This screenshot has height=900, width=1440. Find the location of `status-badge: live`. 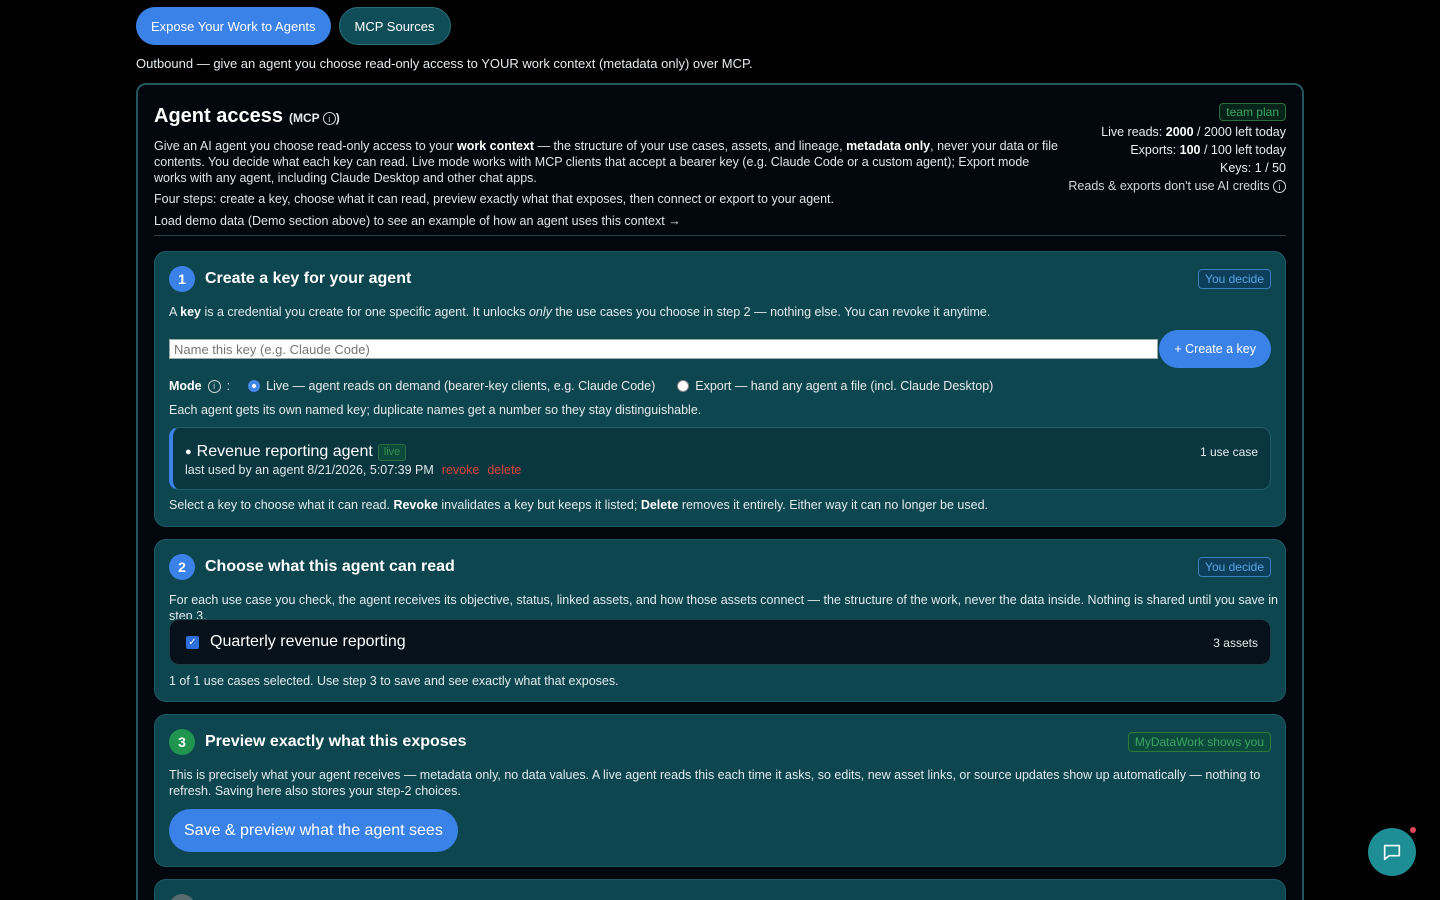

status-badge: live is located at coordinates (392, 452).